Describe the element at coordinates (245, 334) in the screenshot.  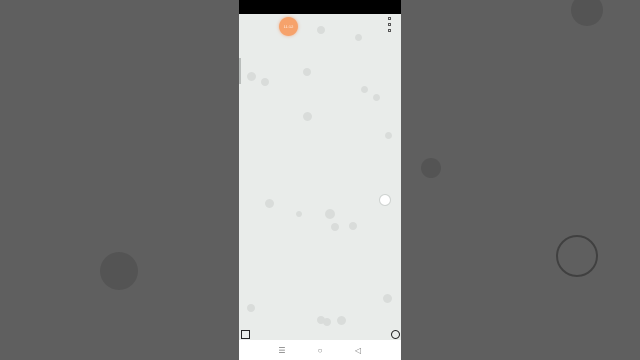
I see `square-button` at that location.